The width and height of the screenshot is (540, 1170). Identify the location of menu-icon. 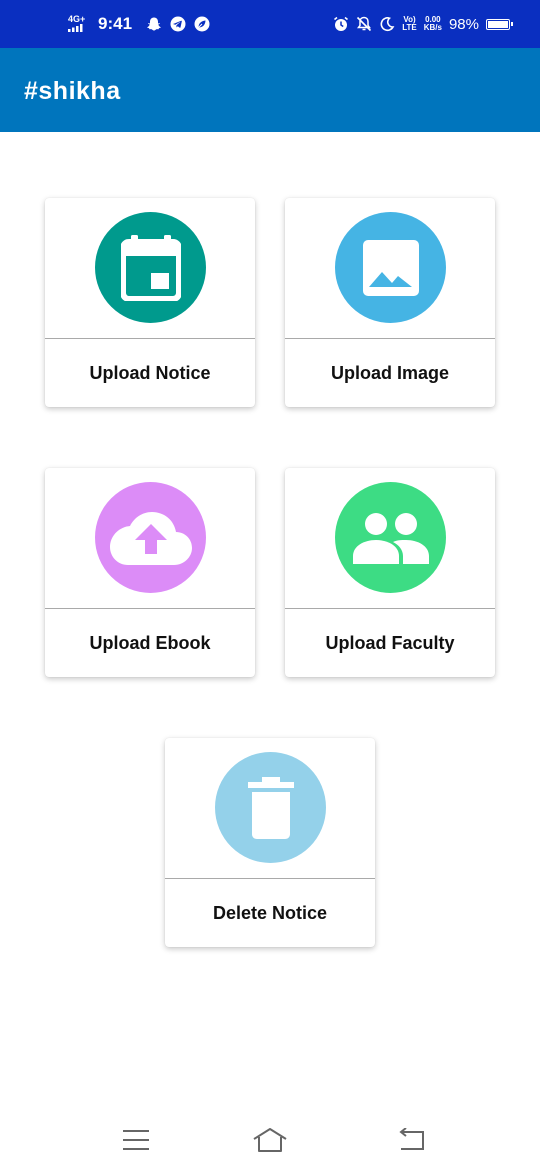
(136, 1140).